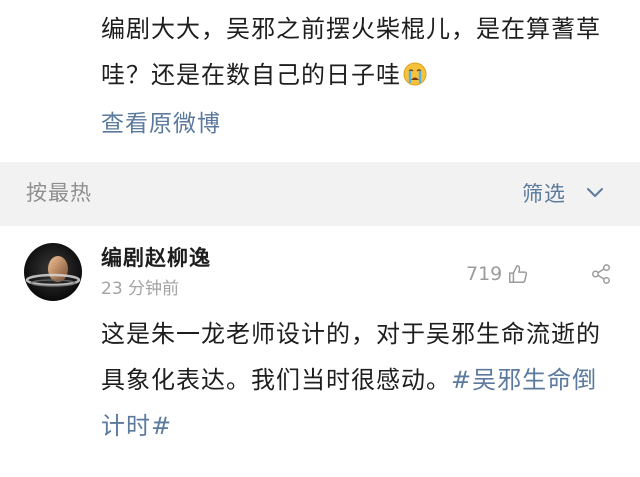 This screenshot has width=640, height=477. What do you see at coordinates (320, 194) in the screenshot?
I see `comment-sort-bar: 按最热 筛选` at bounding box center [320, 194].